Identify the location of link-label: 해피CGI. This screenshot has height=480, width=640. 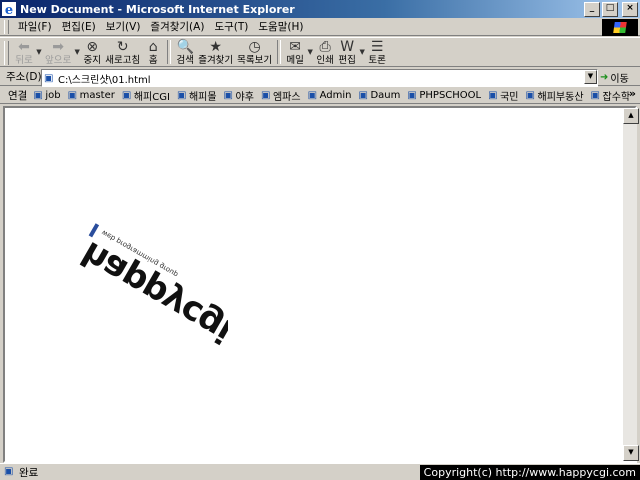
(151, 97).